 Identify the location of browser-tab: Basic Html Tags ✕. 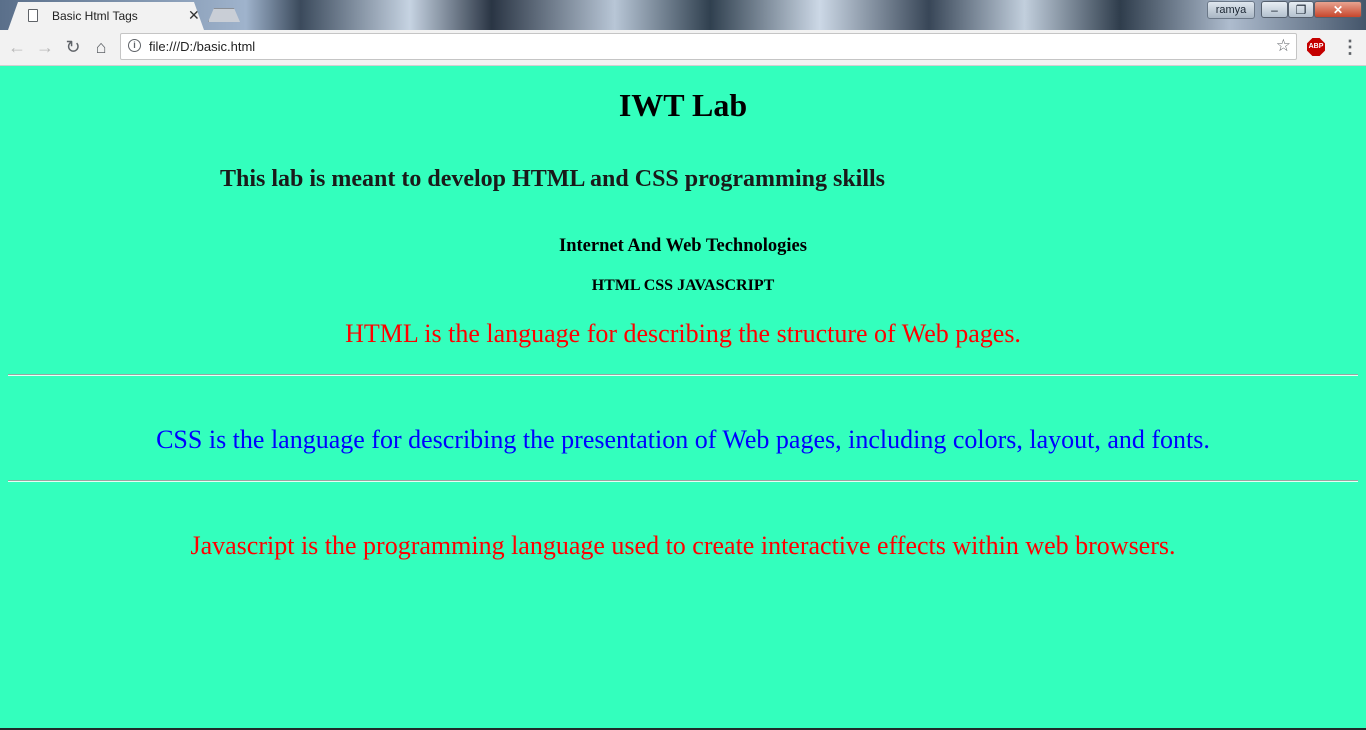
(106, 16).